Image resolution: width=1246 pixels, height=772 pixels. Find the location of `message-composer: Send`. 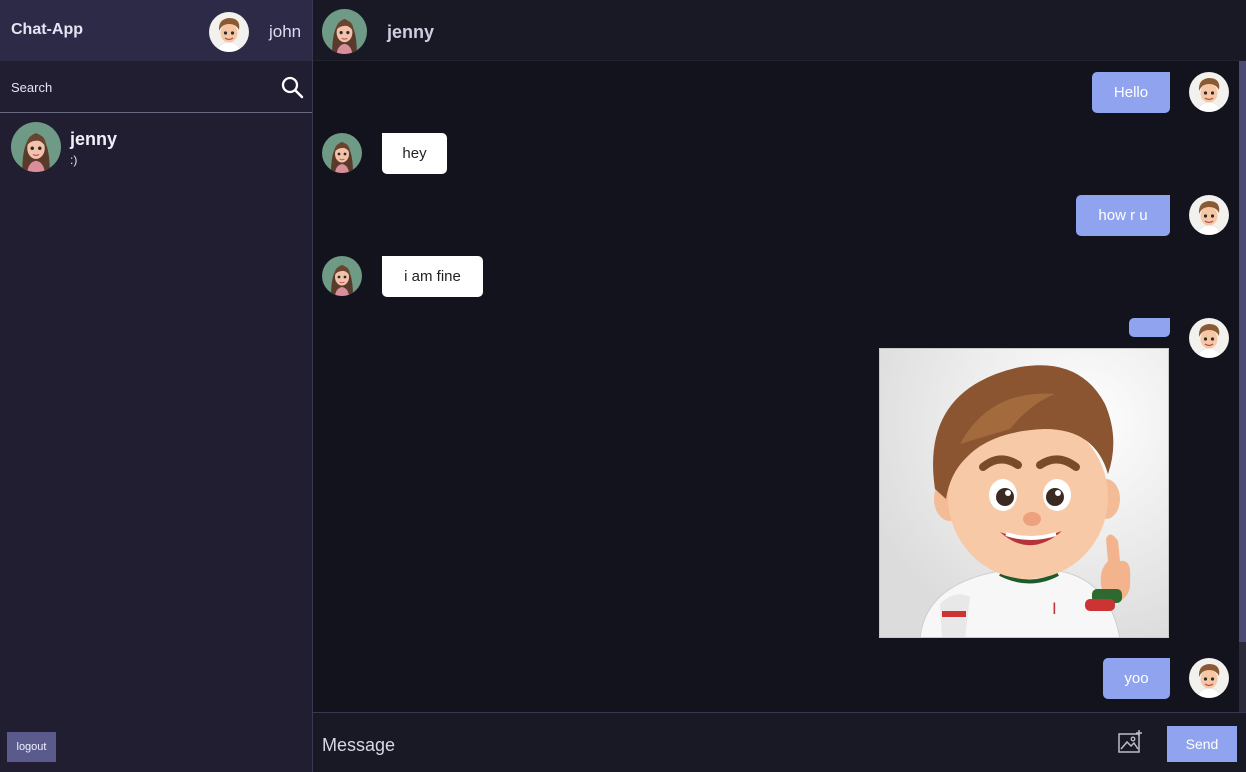

message-composer: Send is located at coordinates (779, 742).